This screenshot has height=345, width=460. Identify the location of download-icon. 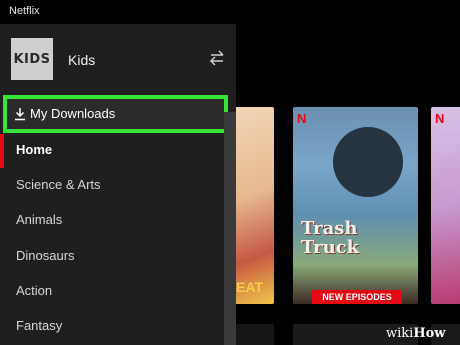
(20, 114).